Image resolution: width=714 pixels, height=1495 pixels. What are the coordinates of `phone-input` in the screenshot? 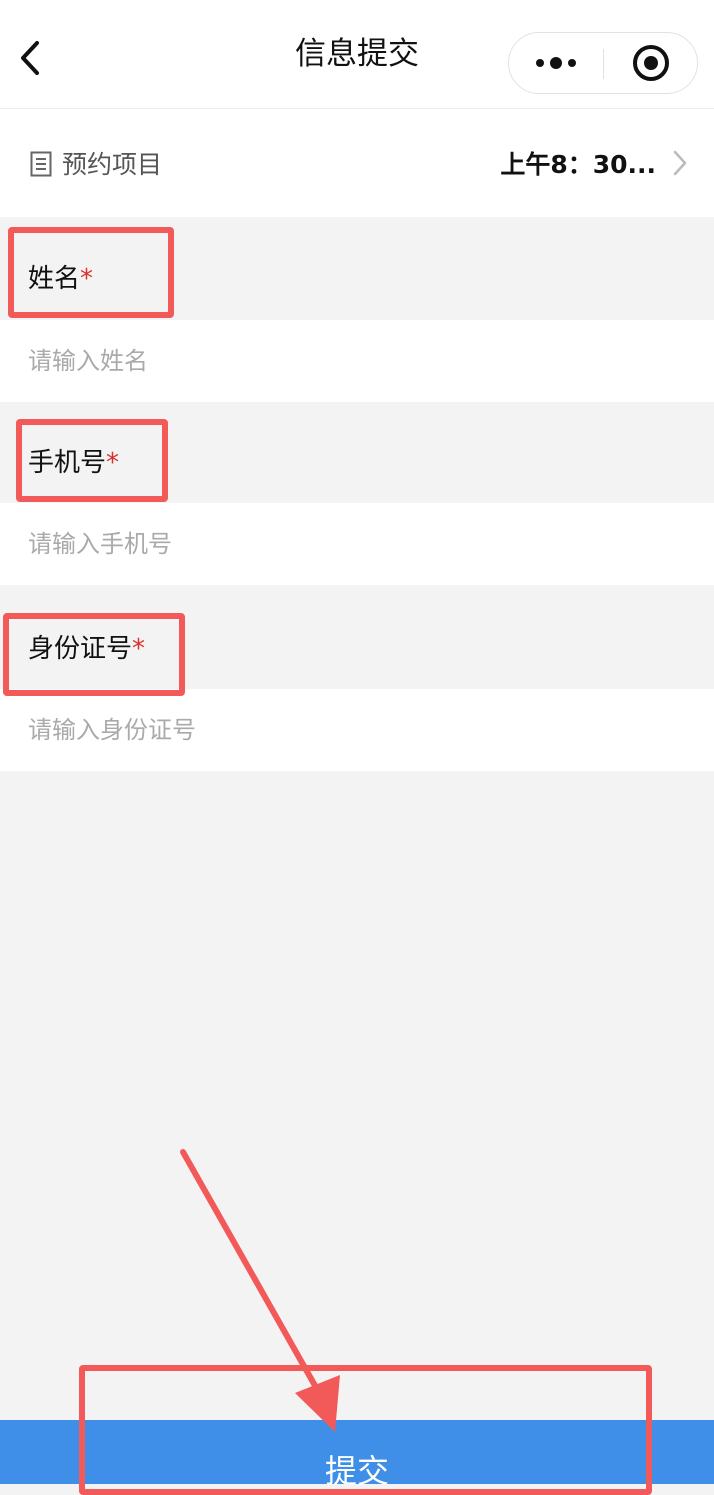 It's located at (357, 544).